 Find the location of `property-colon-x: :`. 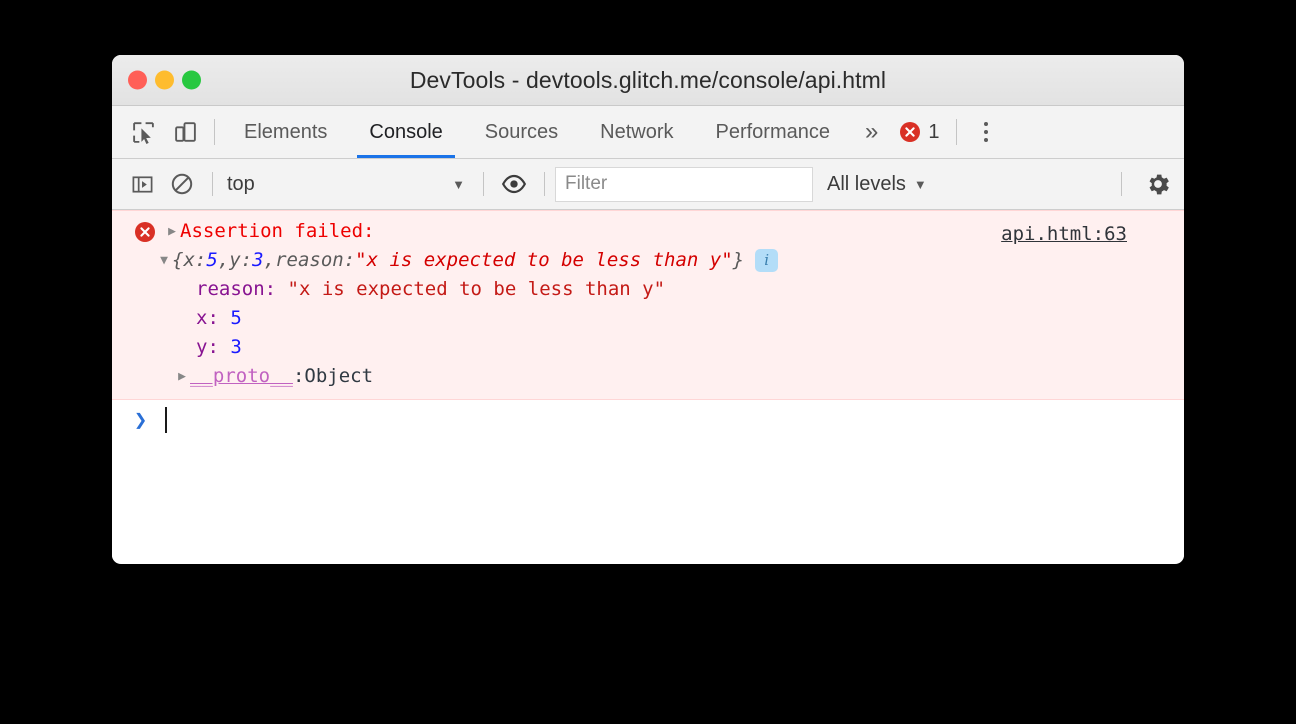

property-colon-x: : is located at coordinates (219, 318).